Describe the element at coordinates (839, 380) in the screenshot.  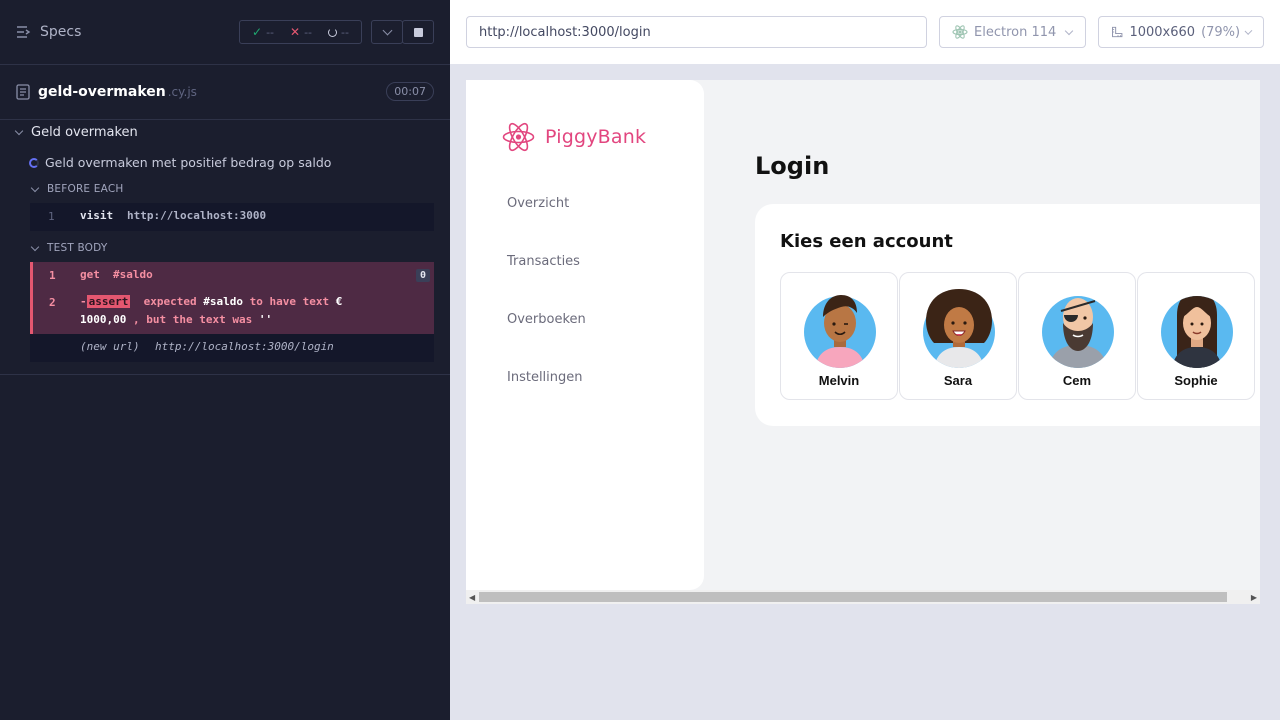
I see `account-name: Melvin` at that location.